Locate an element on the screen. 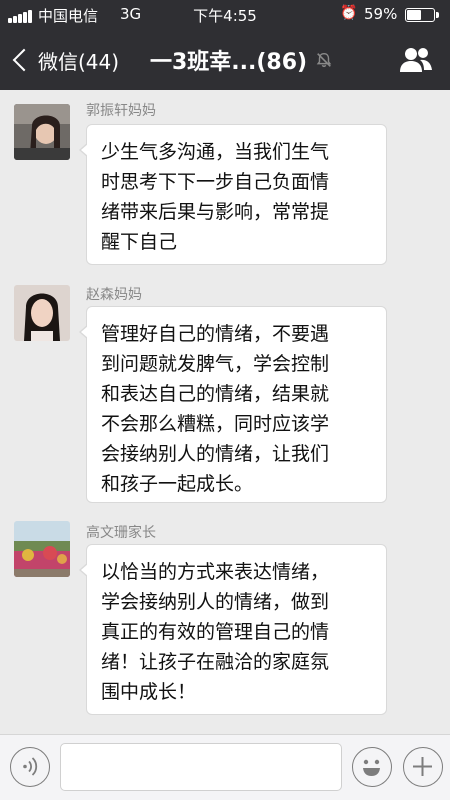  message-line: 围中成长！ is located at coordinates (149, 692).